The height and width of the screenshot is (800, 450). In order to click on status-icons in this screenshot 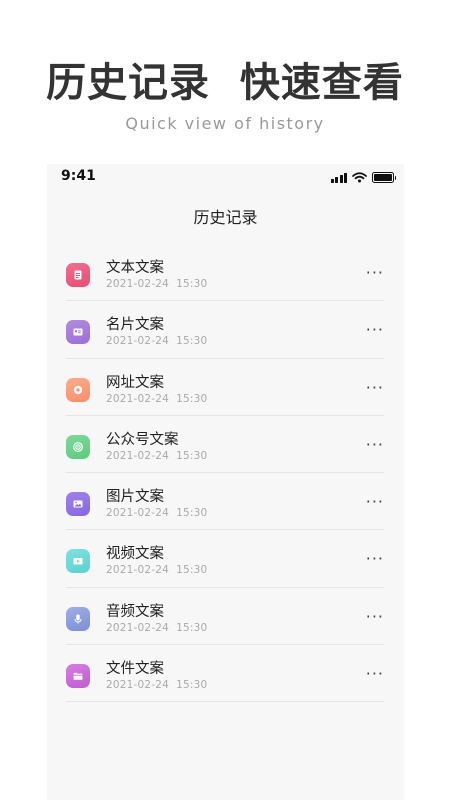, I will do `click(363, 177)`.